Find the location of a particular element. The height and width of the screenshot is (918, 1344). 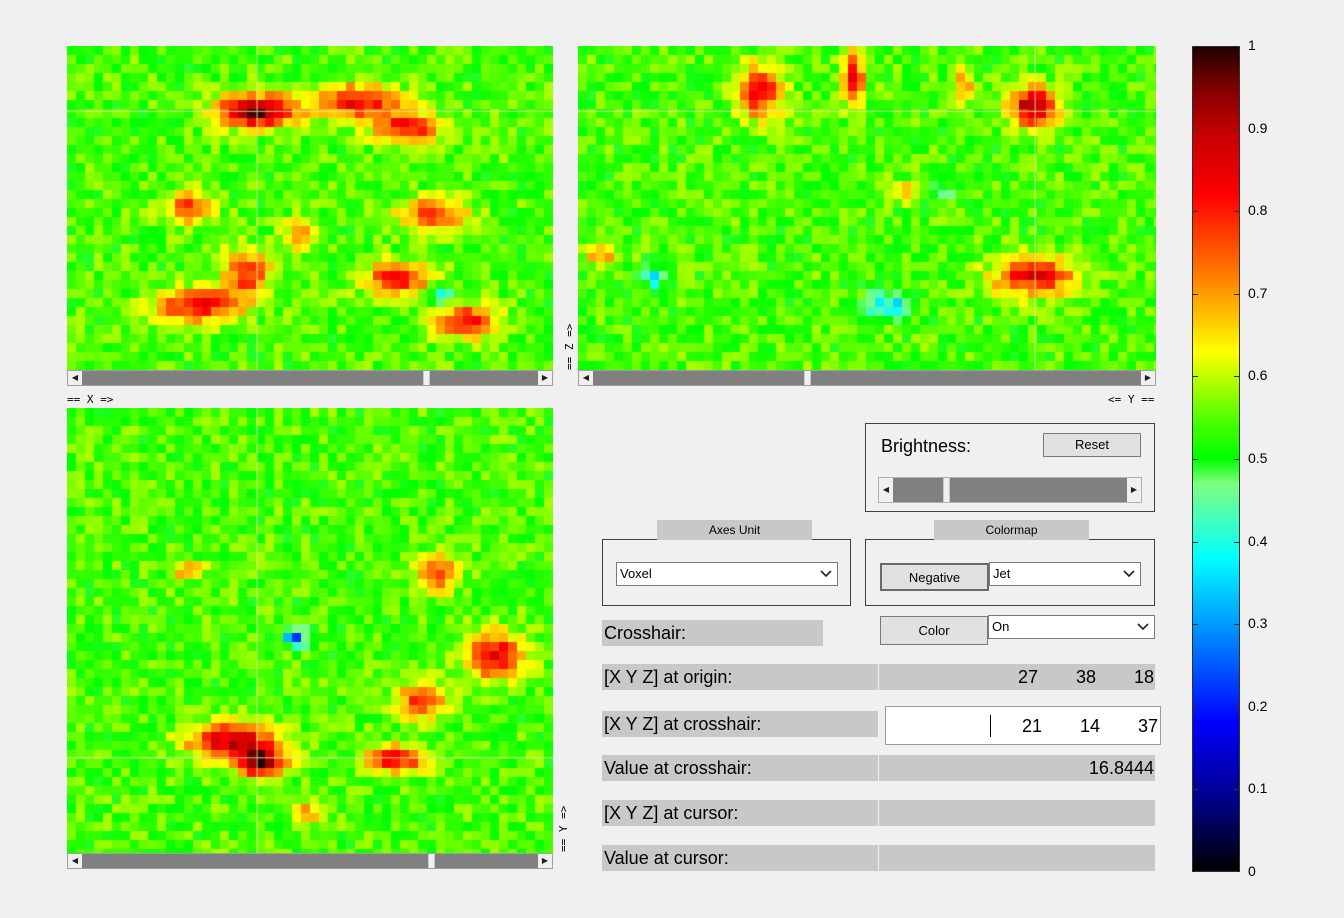

axes-unit-panel: Voxel is located at coordinates (726, 572).